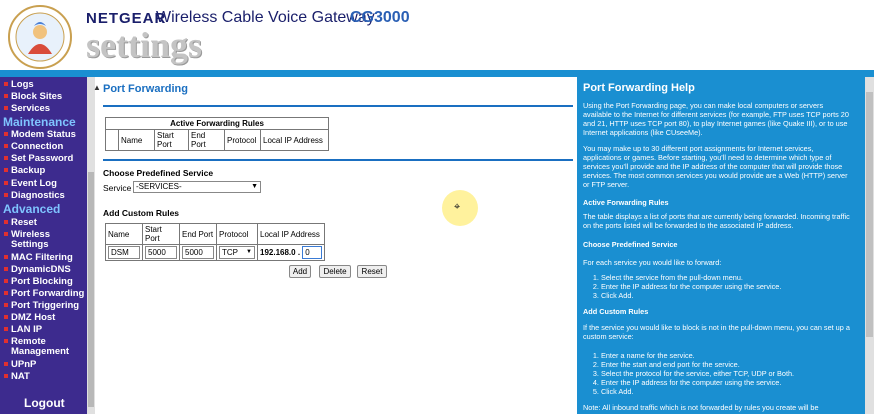  Describe the element at coordinates (40, 135) in the screenshot. I see `sidebar-item-modem-status: Modem Status` at that location.